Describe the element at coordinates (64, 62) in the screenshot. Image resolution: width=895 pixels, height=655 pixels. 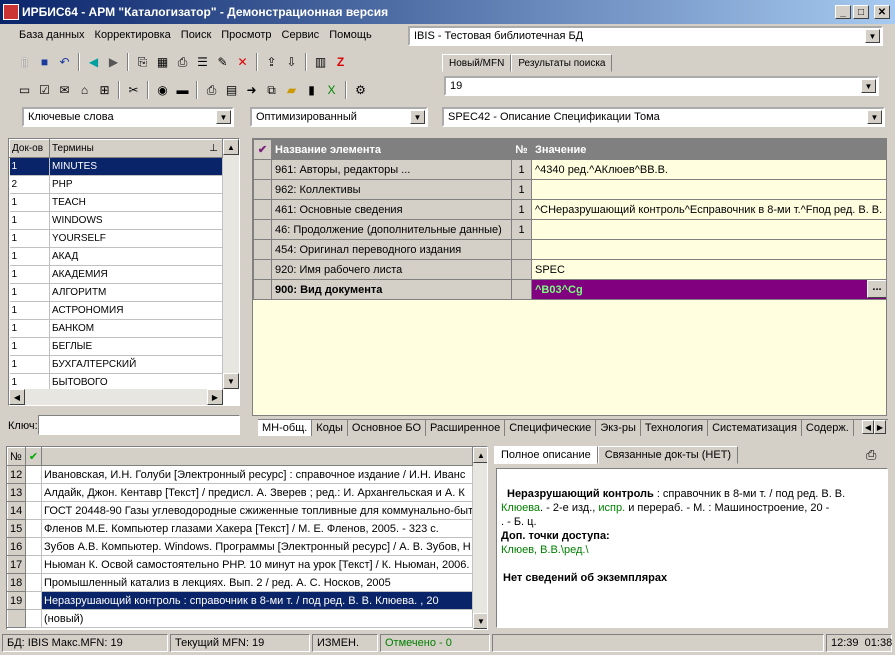
I see `undo-icon: ↶` at that location.